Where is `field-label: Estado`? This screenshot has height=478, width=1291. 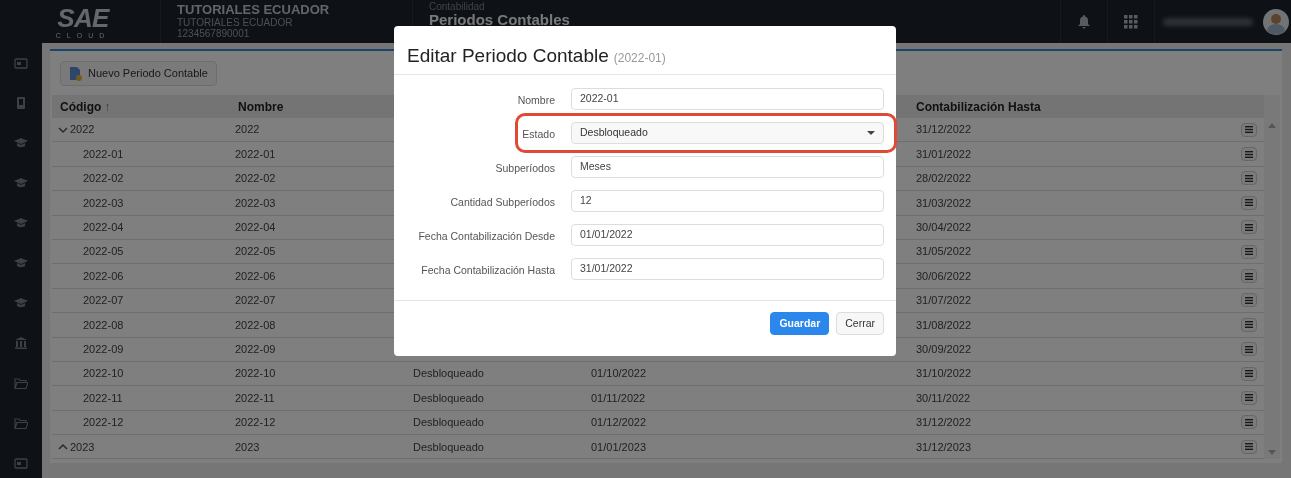 field-label: Estado is located at coordinates (538, 135).